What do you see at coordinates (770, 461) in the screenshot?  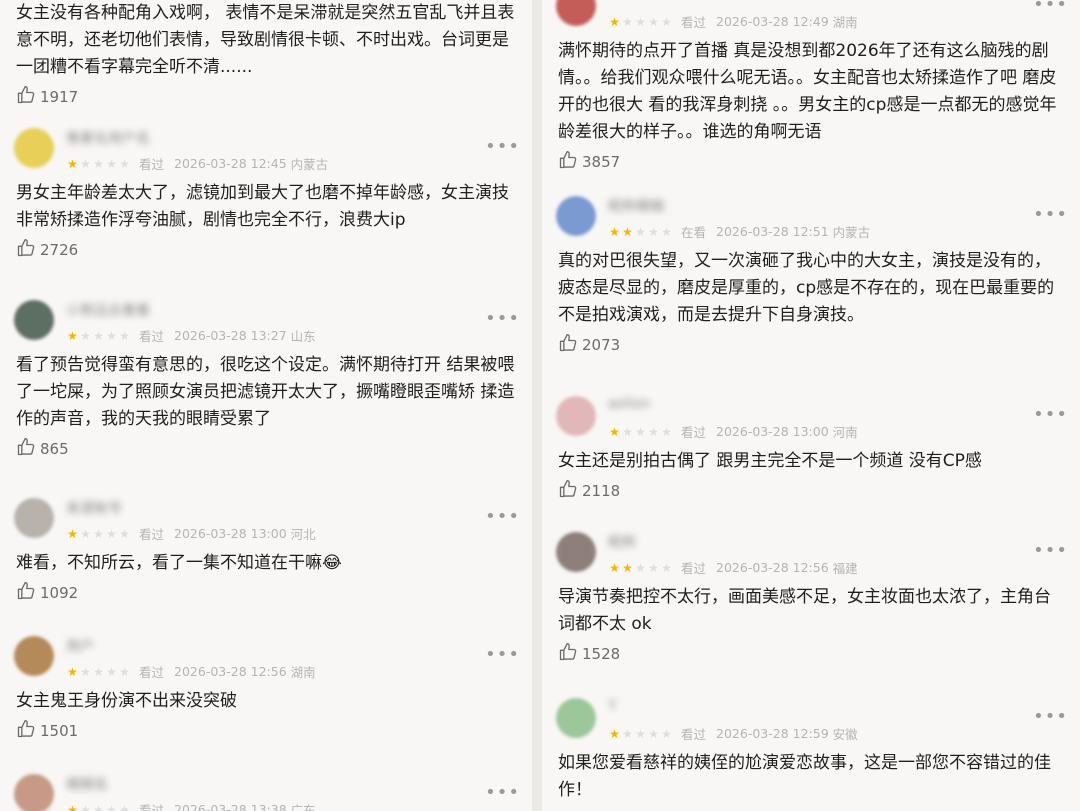 I see `comment-text: 女主还是别拍古偶了 跟男主完全不是一个频道 没有CP感` at bounding box center [770, 461].